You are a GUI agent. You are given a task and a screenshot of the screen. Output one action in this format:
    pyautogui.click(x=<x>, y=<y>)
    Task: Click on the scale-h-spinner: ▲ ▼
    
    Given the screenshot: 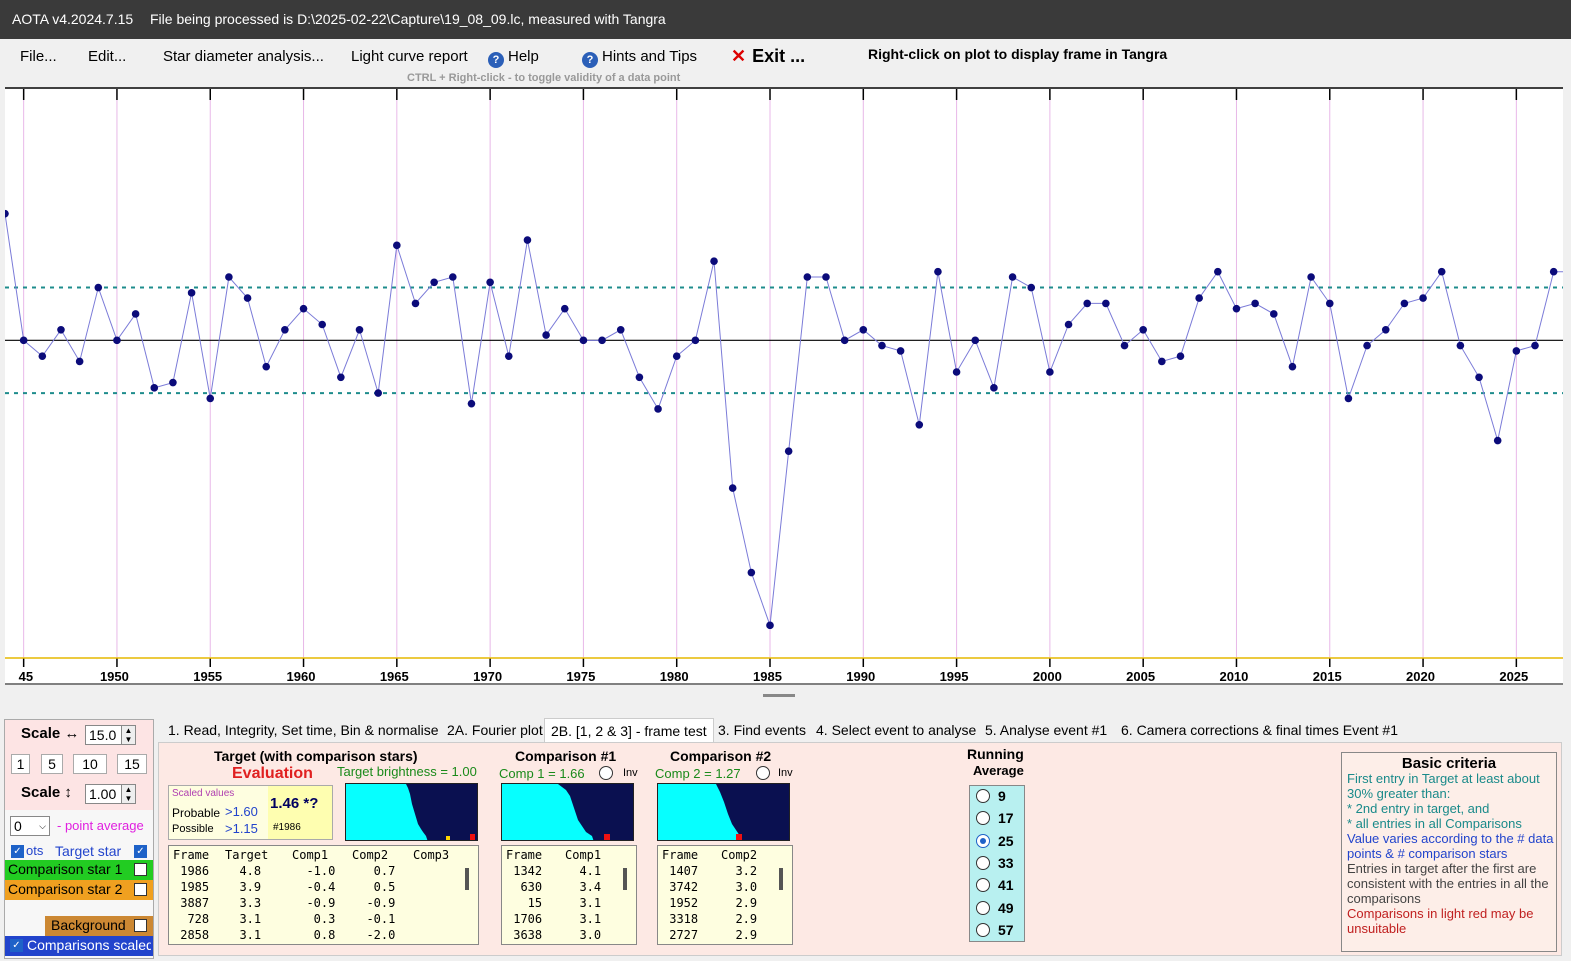 What is the action you would take?
    pyautogui.click(x=128, y=735)
    